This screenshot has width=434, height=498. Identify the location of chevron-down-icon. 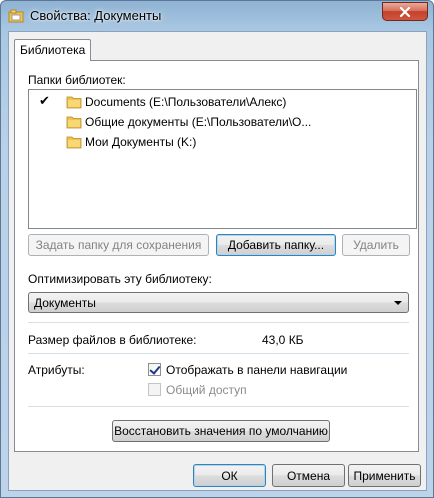
(398, 303).